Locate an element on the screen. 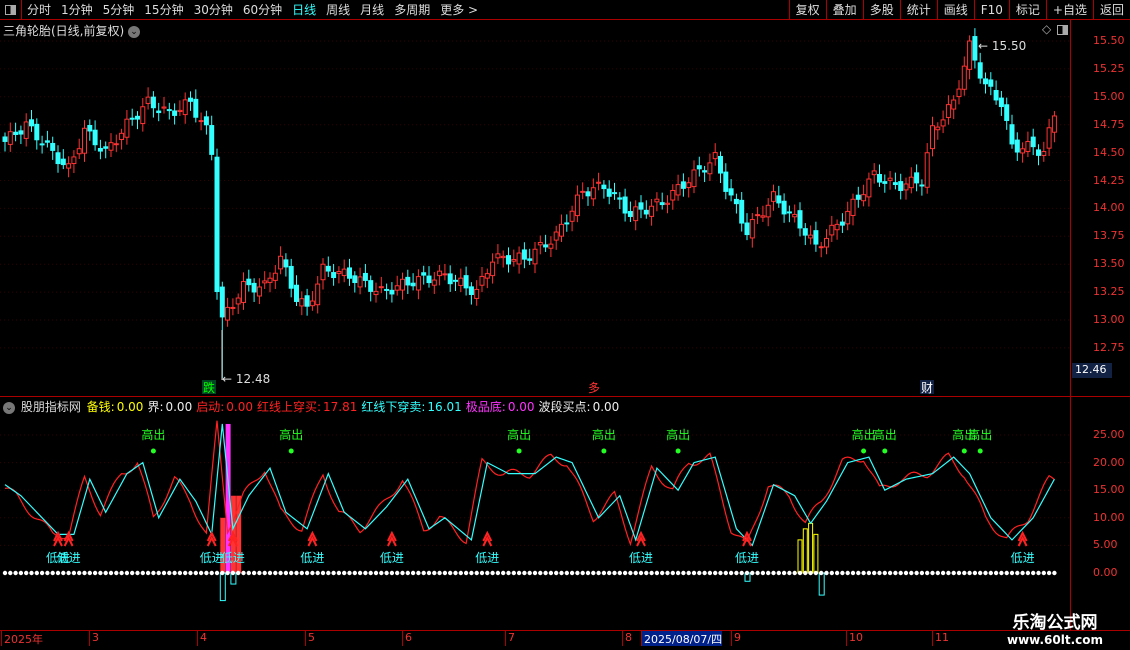 Image resolution: width=1130 pixels, height=650 pixels. event-marker-die: 跌 is located at coordinates (209, 387).